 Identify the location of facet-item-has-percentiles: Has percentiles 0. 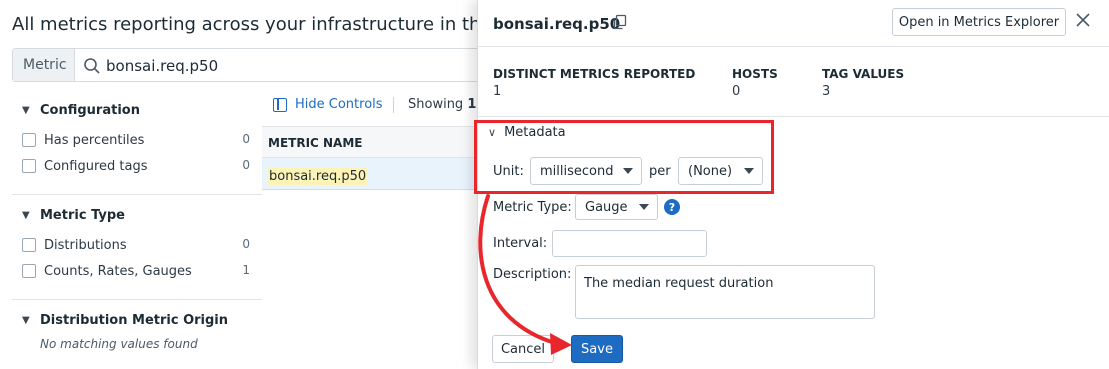
(142, 140).